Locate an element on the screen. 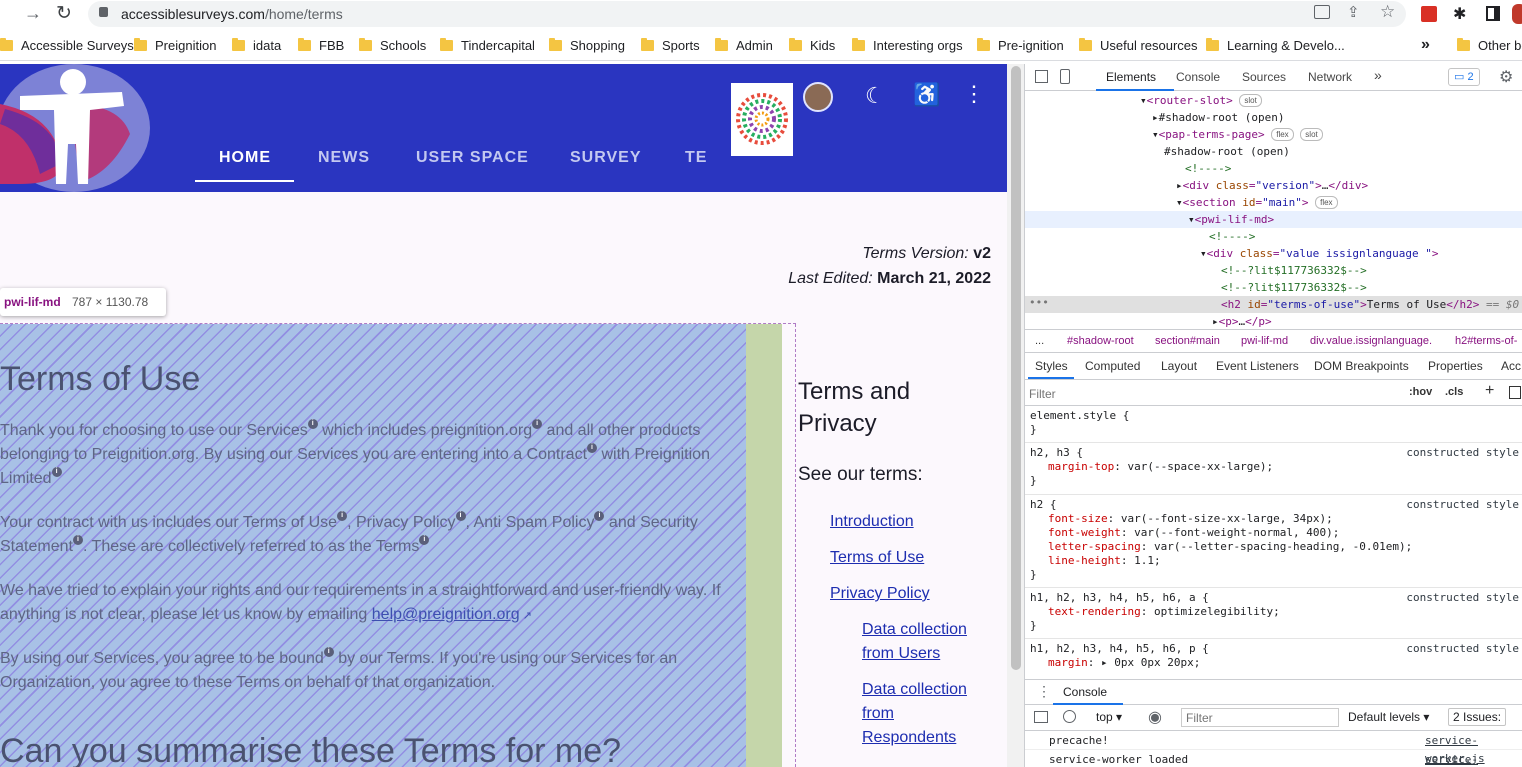  email-link: help@preignition.org is located at coordinates (446, 614).